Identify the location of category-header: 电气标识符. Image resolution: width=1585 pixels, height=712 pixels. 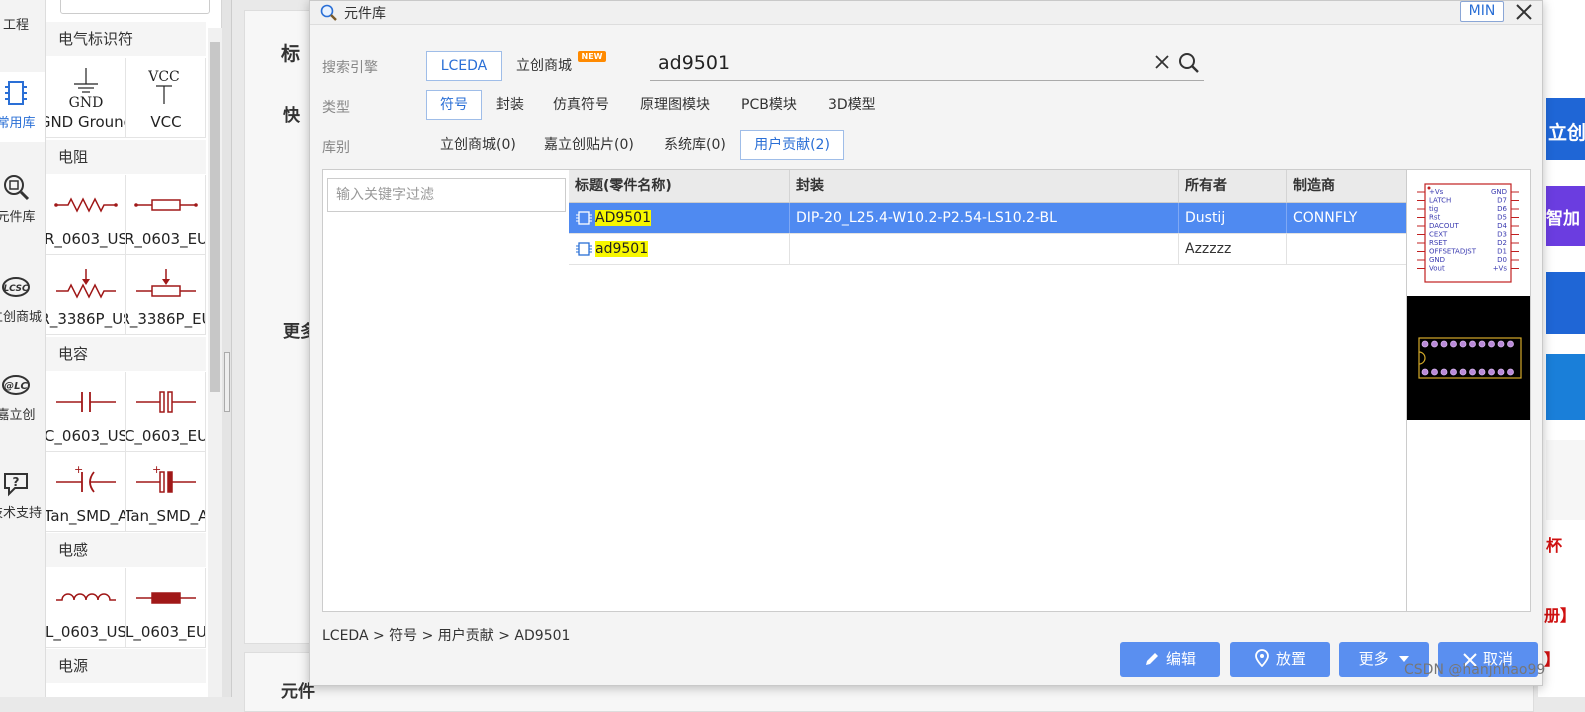
(126, 39).